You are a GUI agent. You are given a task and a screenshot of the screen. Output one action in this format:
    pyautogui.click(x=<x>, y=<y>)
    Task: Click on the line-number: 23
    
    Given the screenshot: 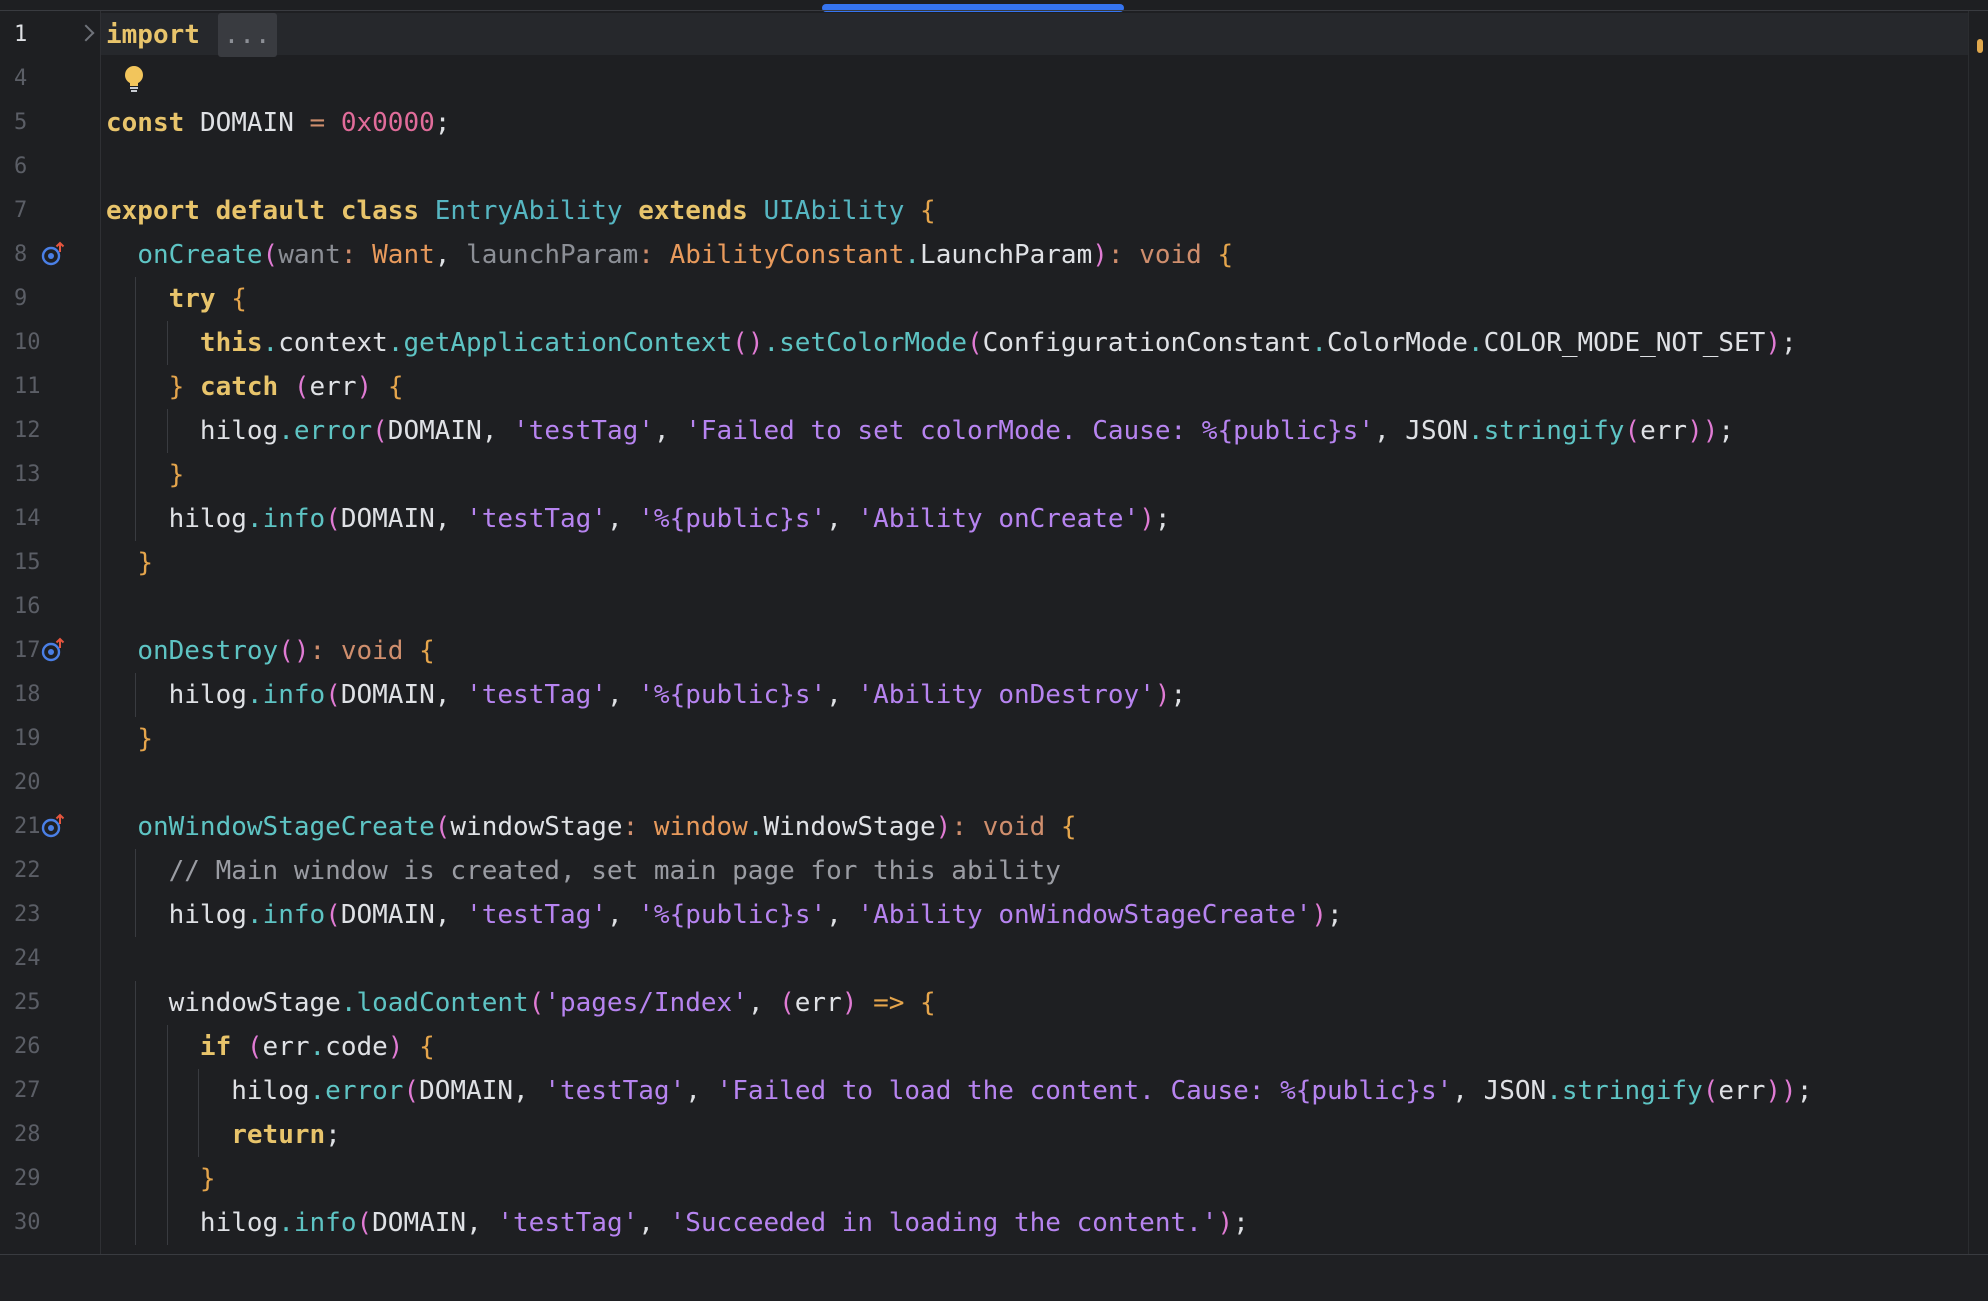 What is the action you would take?
    pyautogui.click(x=28, y=915)
    